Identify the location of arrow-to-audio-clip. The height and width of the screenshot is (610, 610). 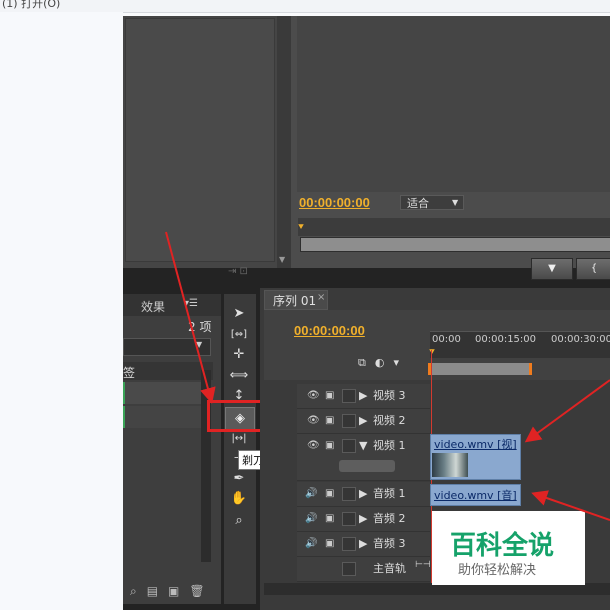
(570, 505).